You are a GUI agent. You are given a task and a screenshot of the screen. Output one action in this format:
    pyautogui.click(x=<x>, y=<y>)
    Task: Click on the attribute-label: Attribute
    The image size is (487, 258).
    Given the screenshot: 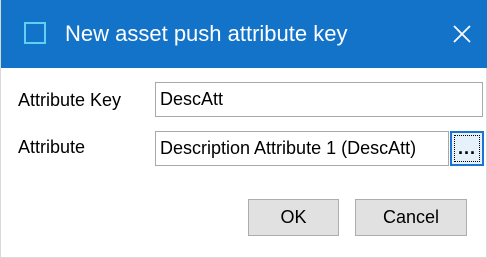 What is the action you would take?
    pyautogui.click(x=52, y=147)
    